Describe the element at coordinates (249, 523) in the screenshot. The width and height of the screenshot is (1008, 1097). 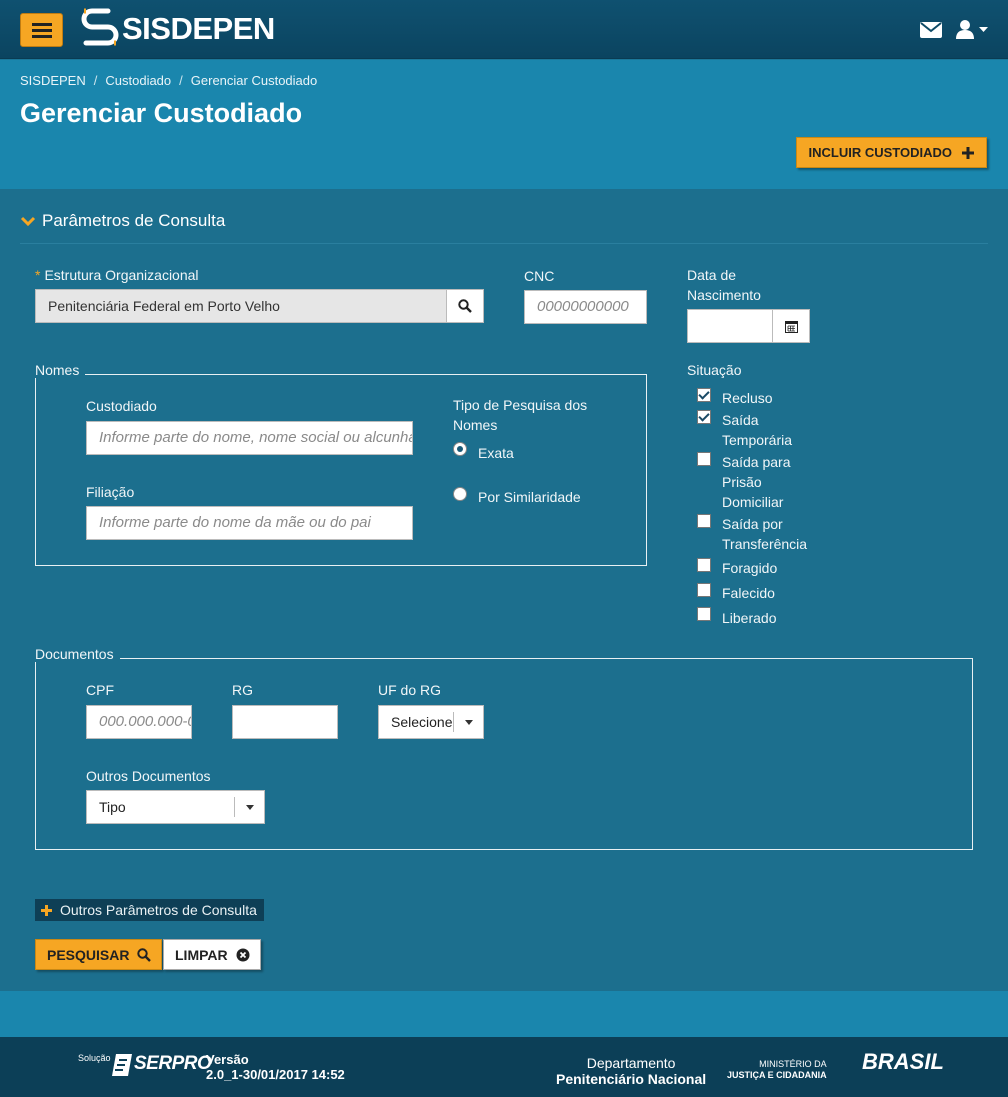
I see `filiacao-input: Informe parte do nome da mãe ou do pai` at that location.